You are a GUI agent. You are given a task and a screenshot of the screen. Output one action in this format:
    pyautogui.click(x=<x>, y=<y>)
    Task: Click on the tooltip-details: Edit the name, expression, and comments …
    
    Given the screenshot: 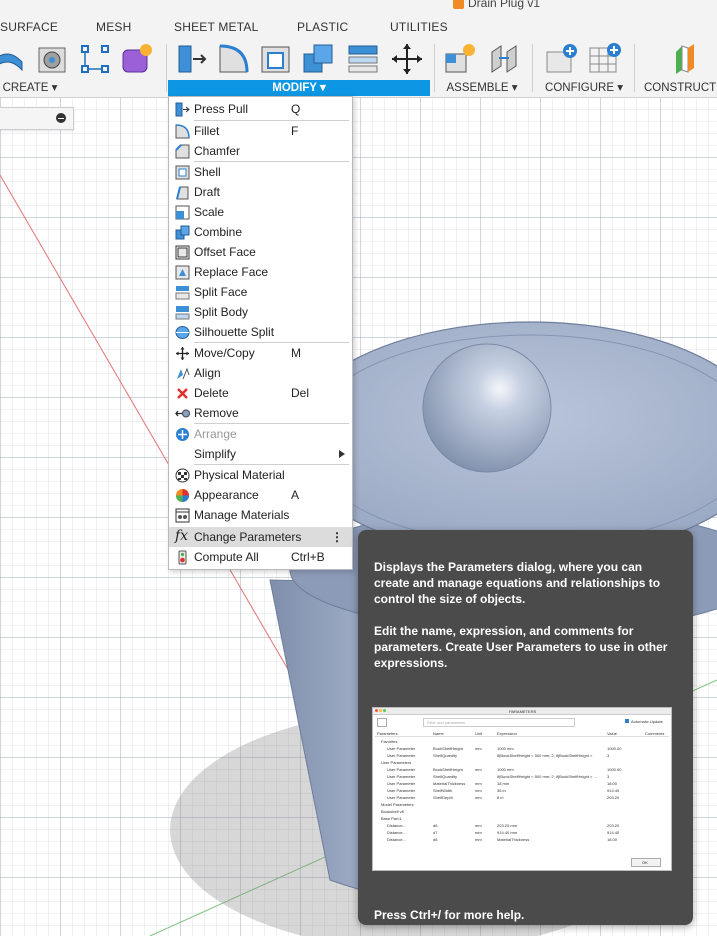 What is the action you would take?
    pyautogui.click(x=521, y=647)
    